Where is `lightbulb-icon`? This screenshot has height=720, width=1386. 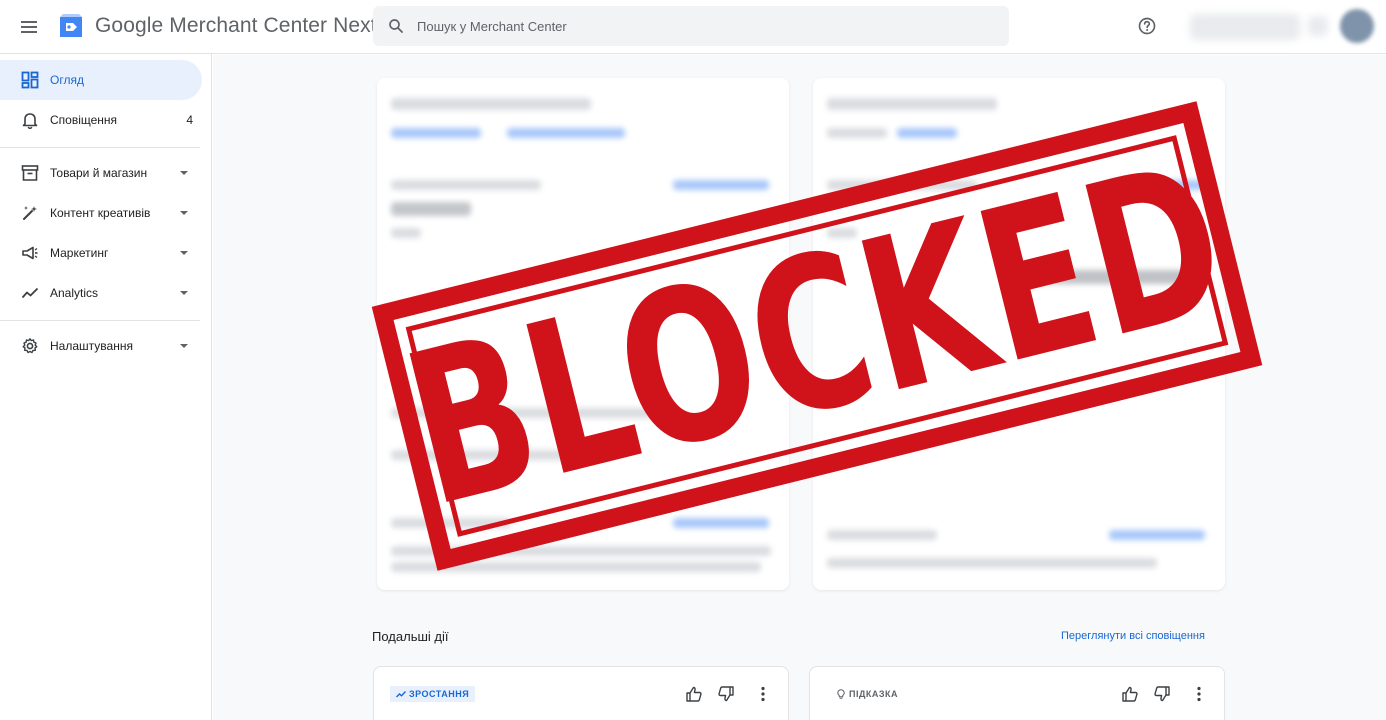
lightbulb-icon is located at coordinates (841, 694).